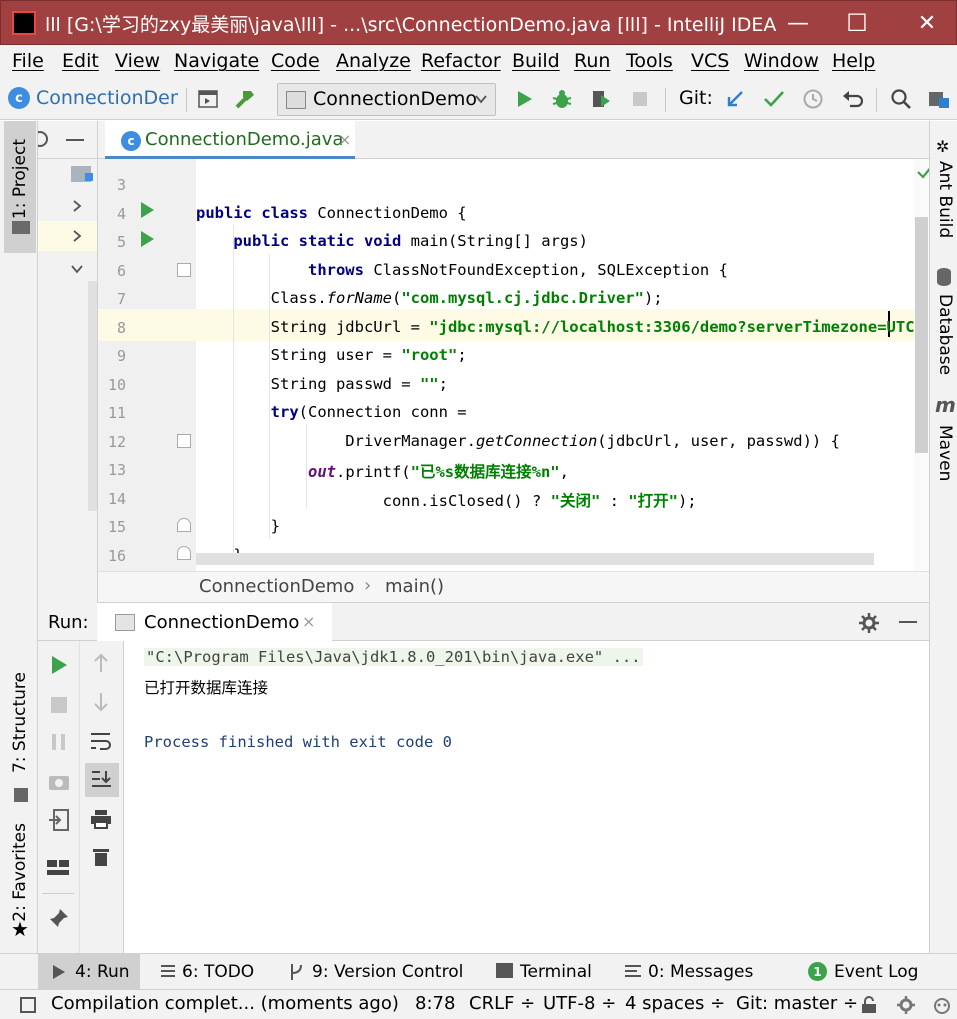 The image size is (957, 1019). I want to click on menu-navigate: Navigate, so click(216, 61).